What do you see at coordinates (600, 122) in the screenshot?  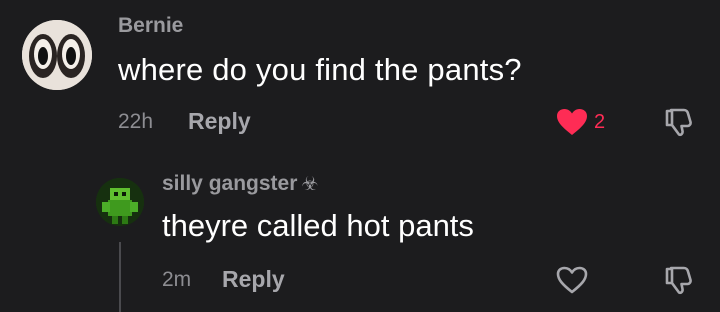 I see `like-count: 2` at bounding box center [600, 122].